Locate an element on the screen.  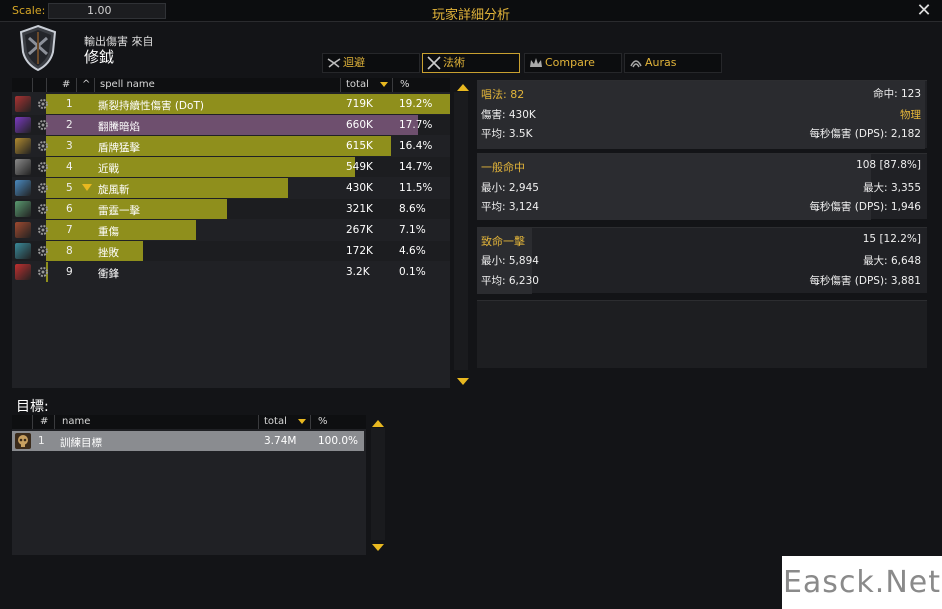
target-name: 訓練目標 is located at coordinates (81, 443).